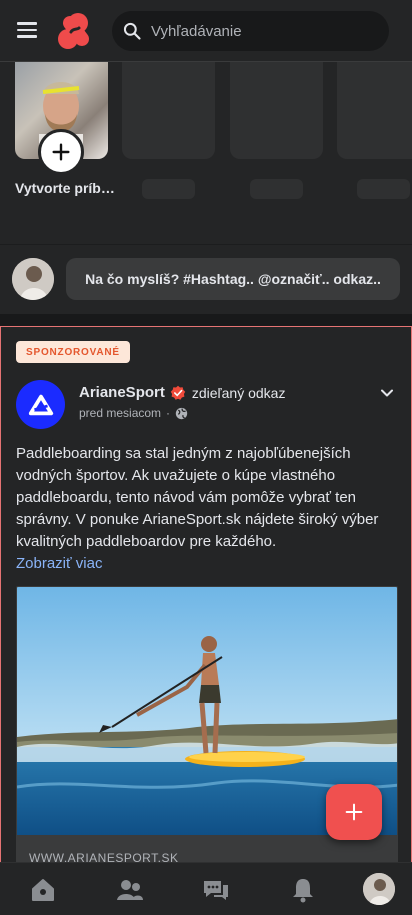  What do you see at coordinates (120, 413) in the screenshot?
I see `post-time: pred mesiacom` at bounding box center [120, 413].